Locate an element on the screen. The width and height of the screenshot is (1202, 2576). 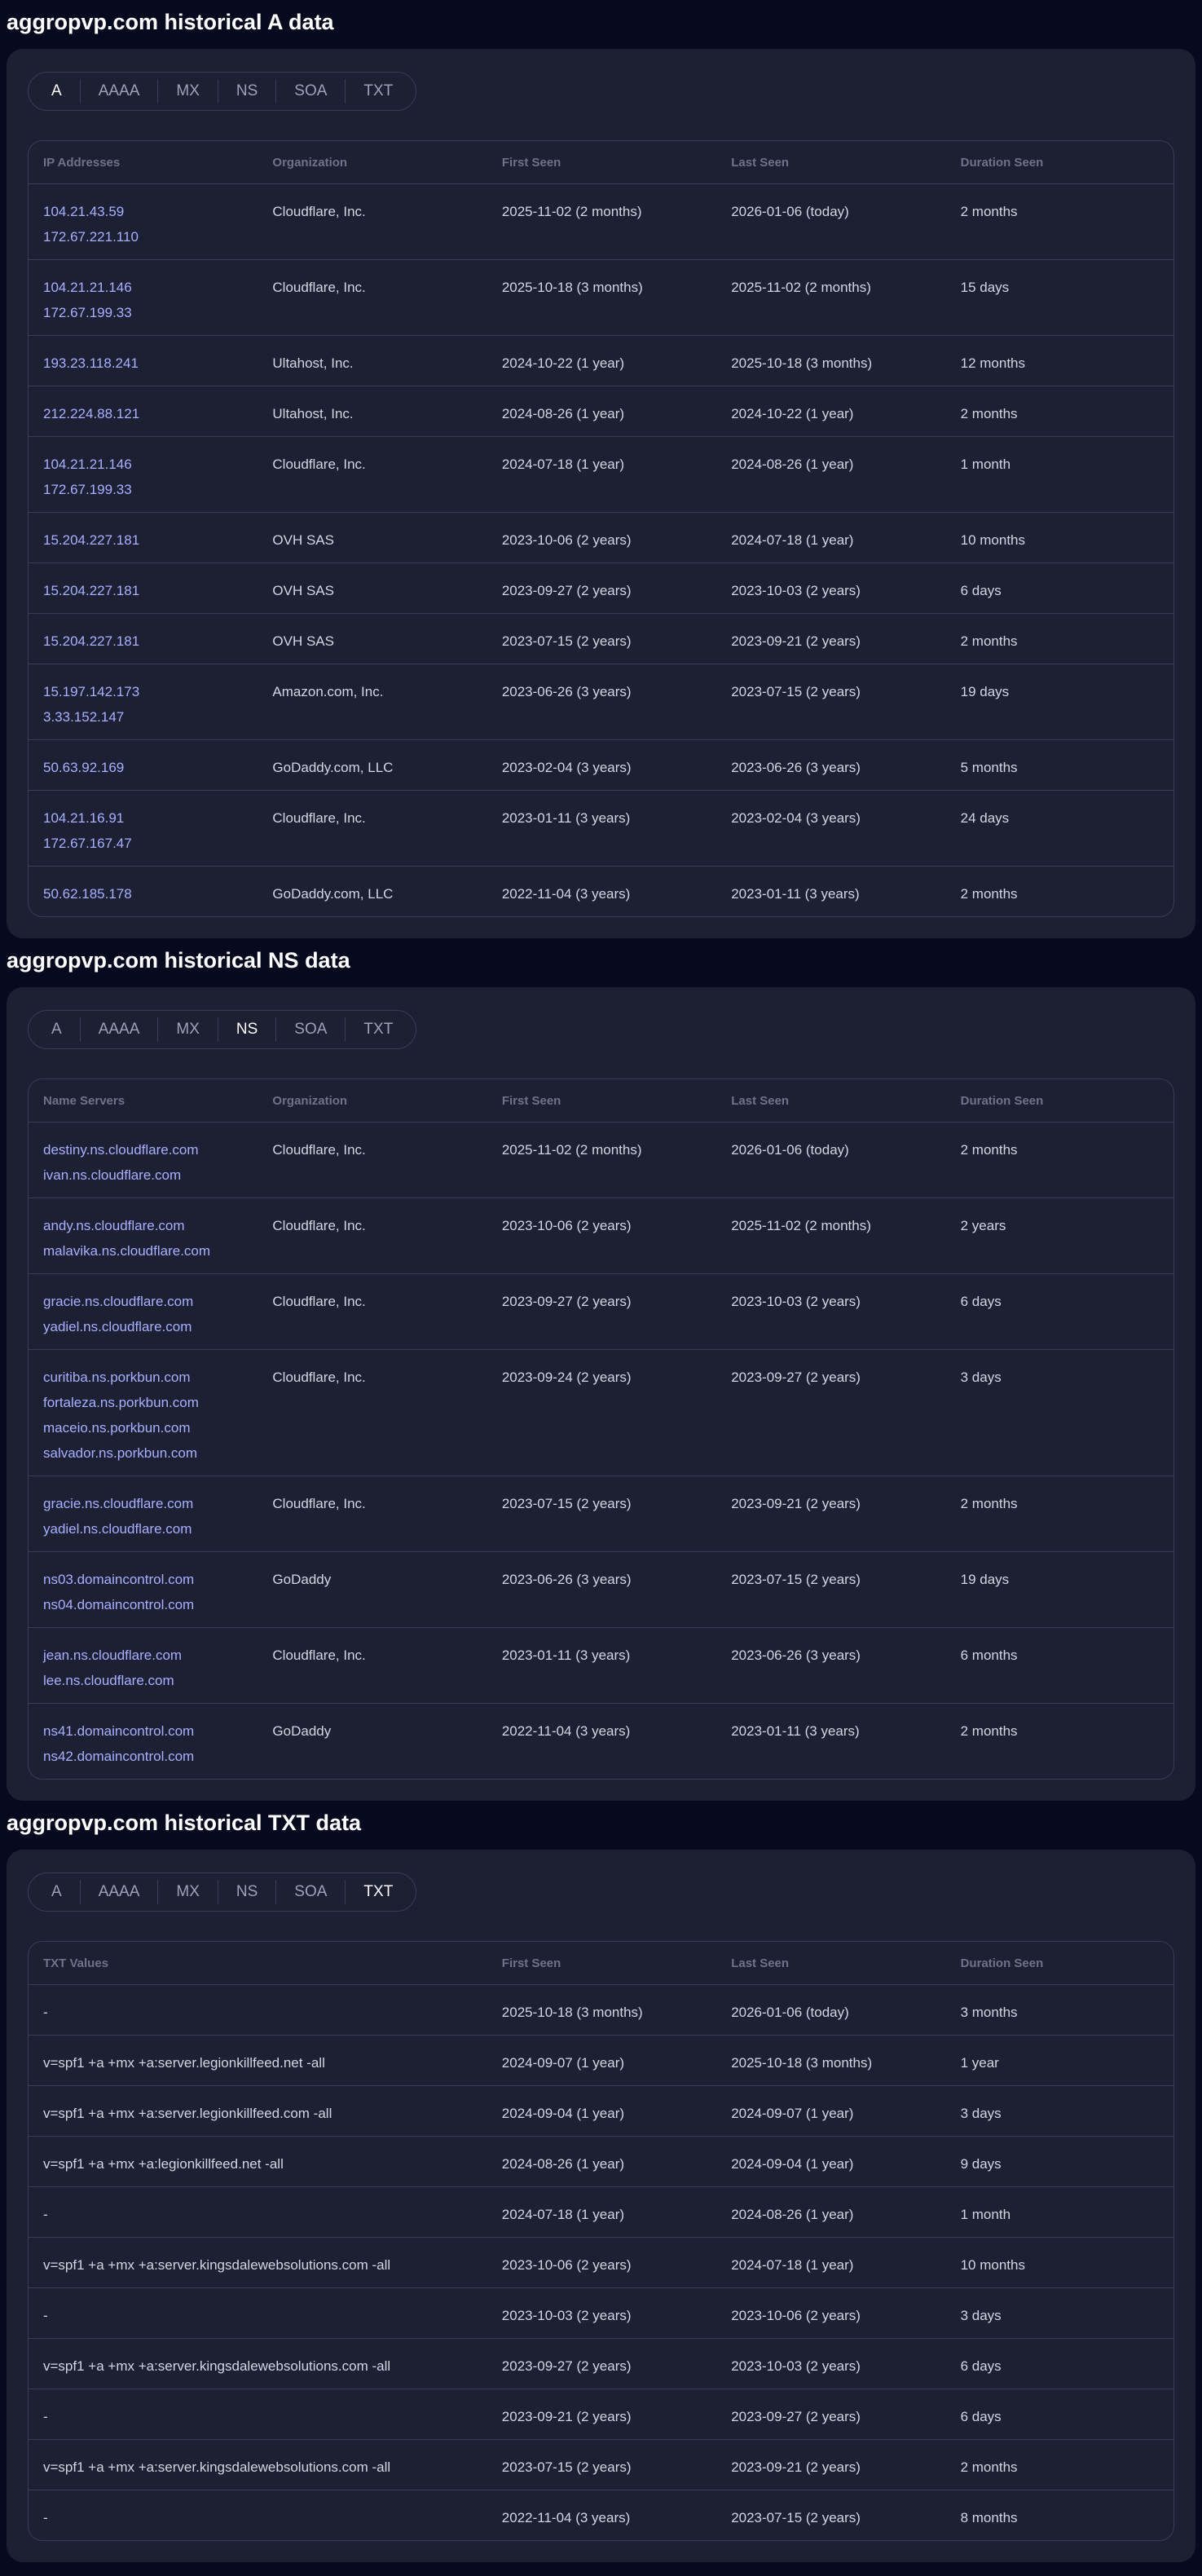
last-seen-cell: 2023-10-03 (2 years) is located at coordinates (796, 590).